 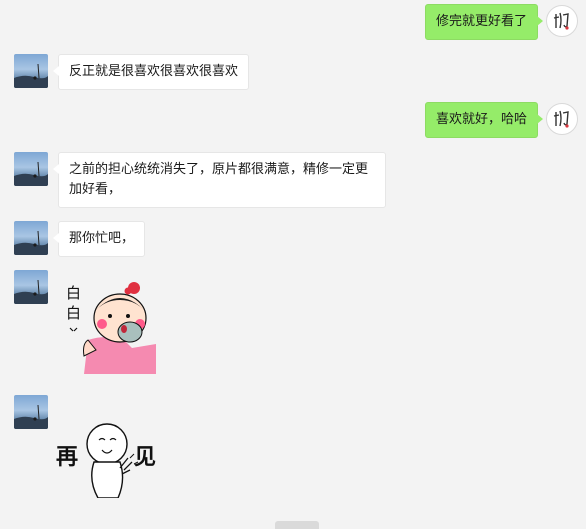 What do you see at coordinates (99, 239) in the screenshot?
I see `message-bubble-incoming: 那你忙吧，` at bounding box center [99, 239].